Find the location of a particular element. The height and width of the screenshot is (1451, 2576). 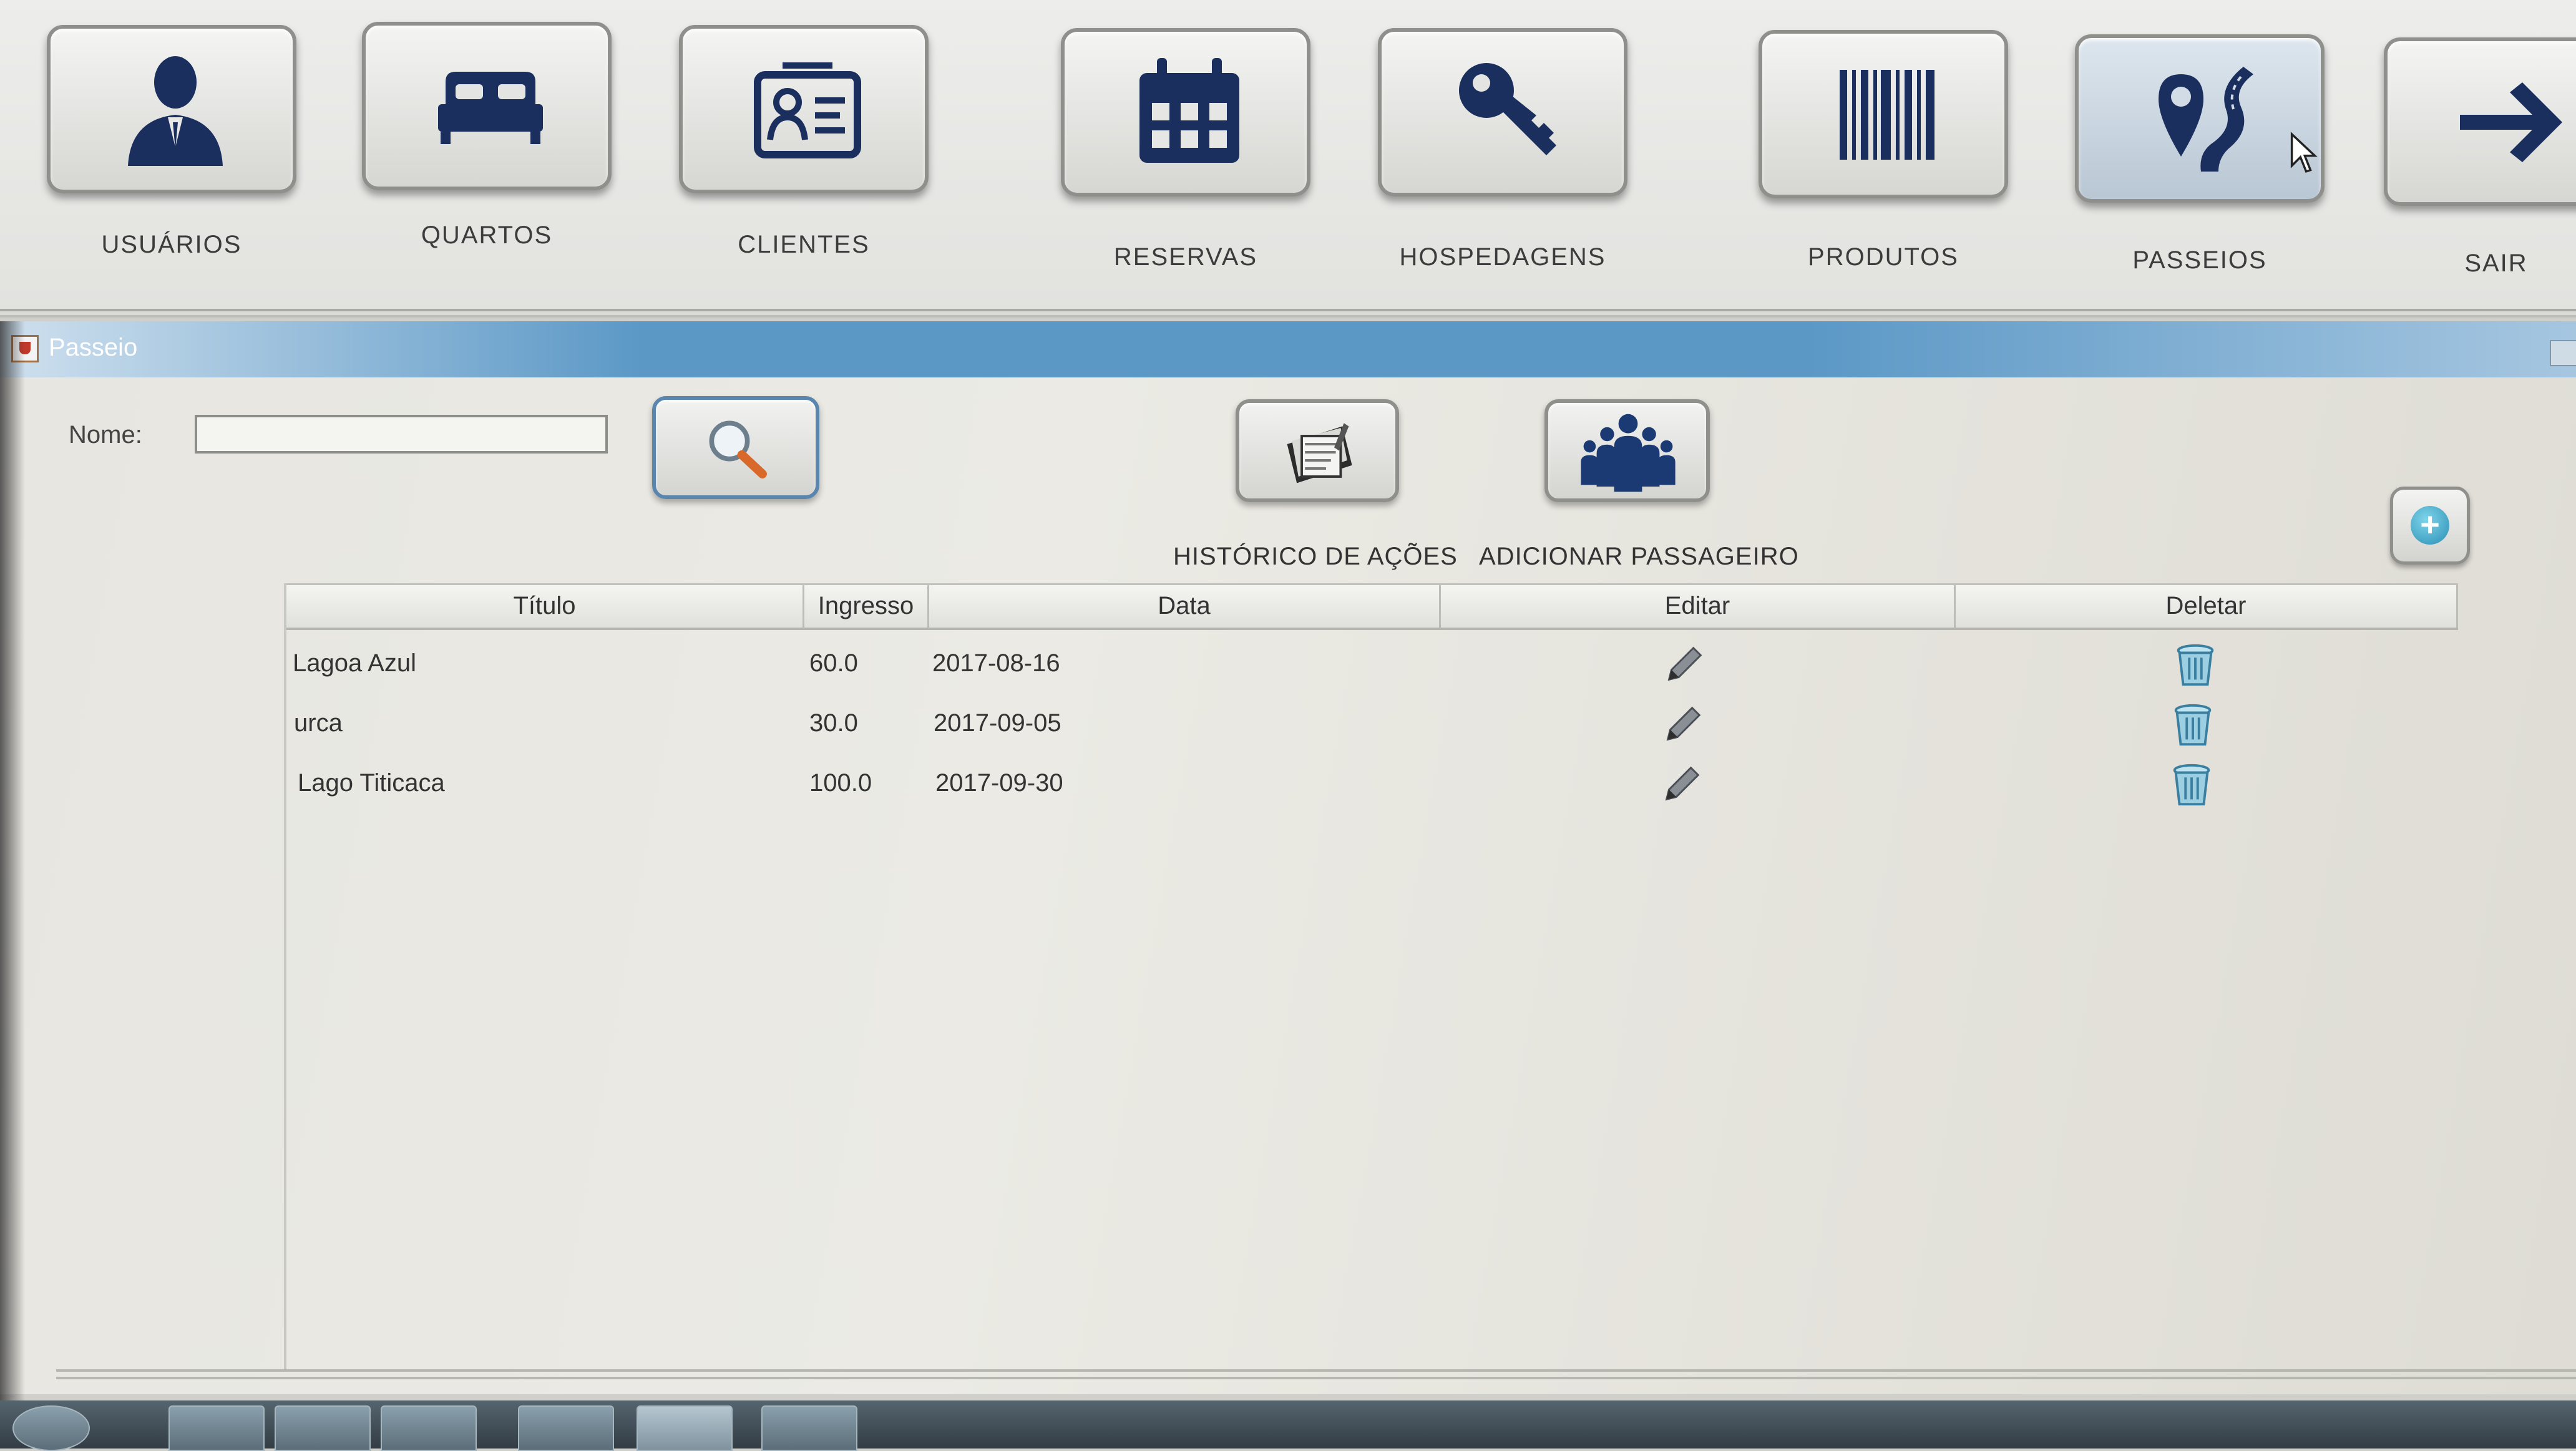

active-taskbar-item is located at coordinates (685, 1428).